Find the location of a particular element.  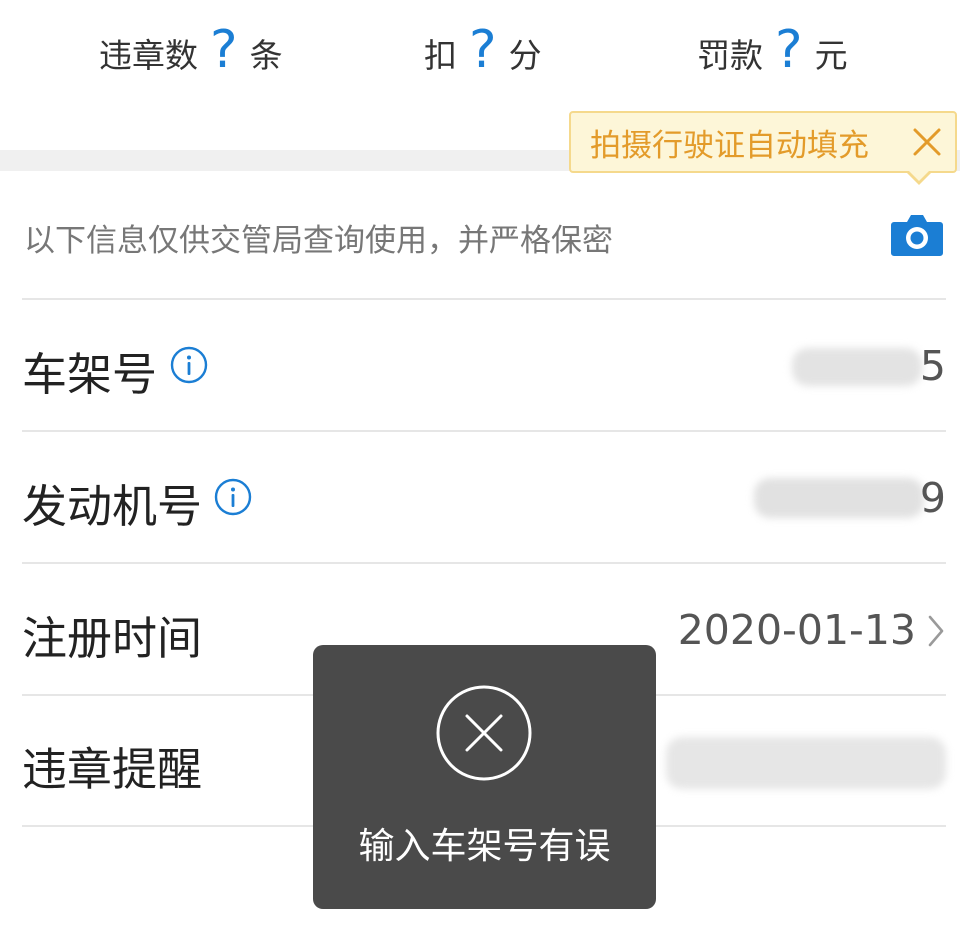

register-date-label: 注册时间 is located at coordinates (112, 638).